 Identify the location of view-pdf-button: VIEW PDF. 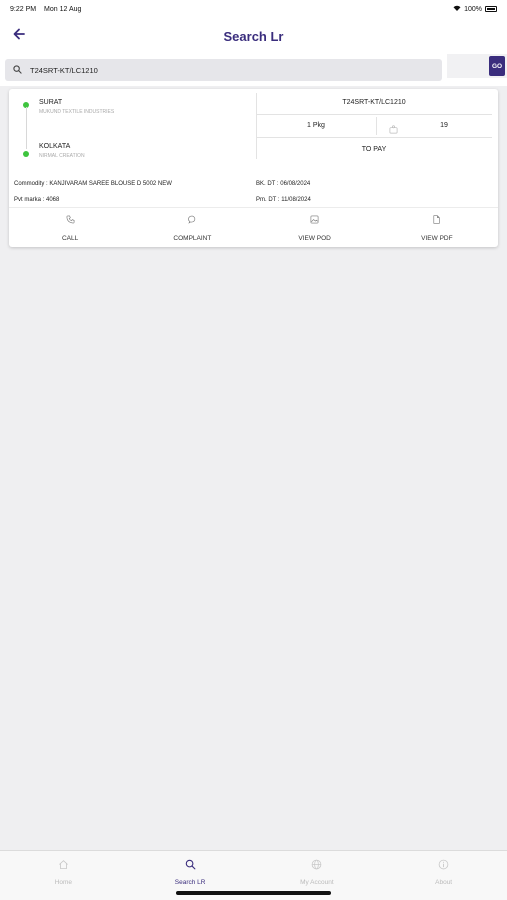
(437, 226).